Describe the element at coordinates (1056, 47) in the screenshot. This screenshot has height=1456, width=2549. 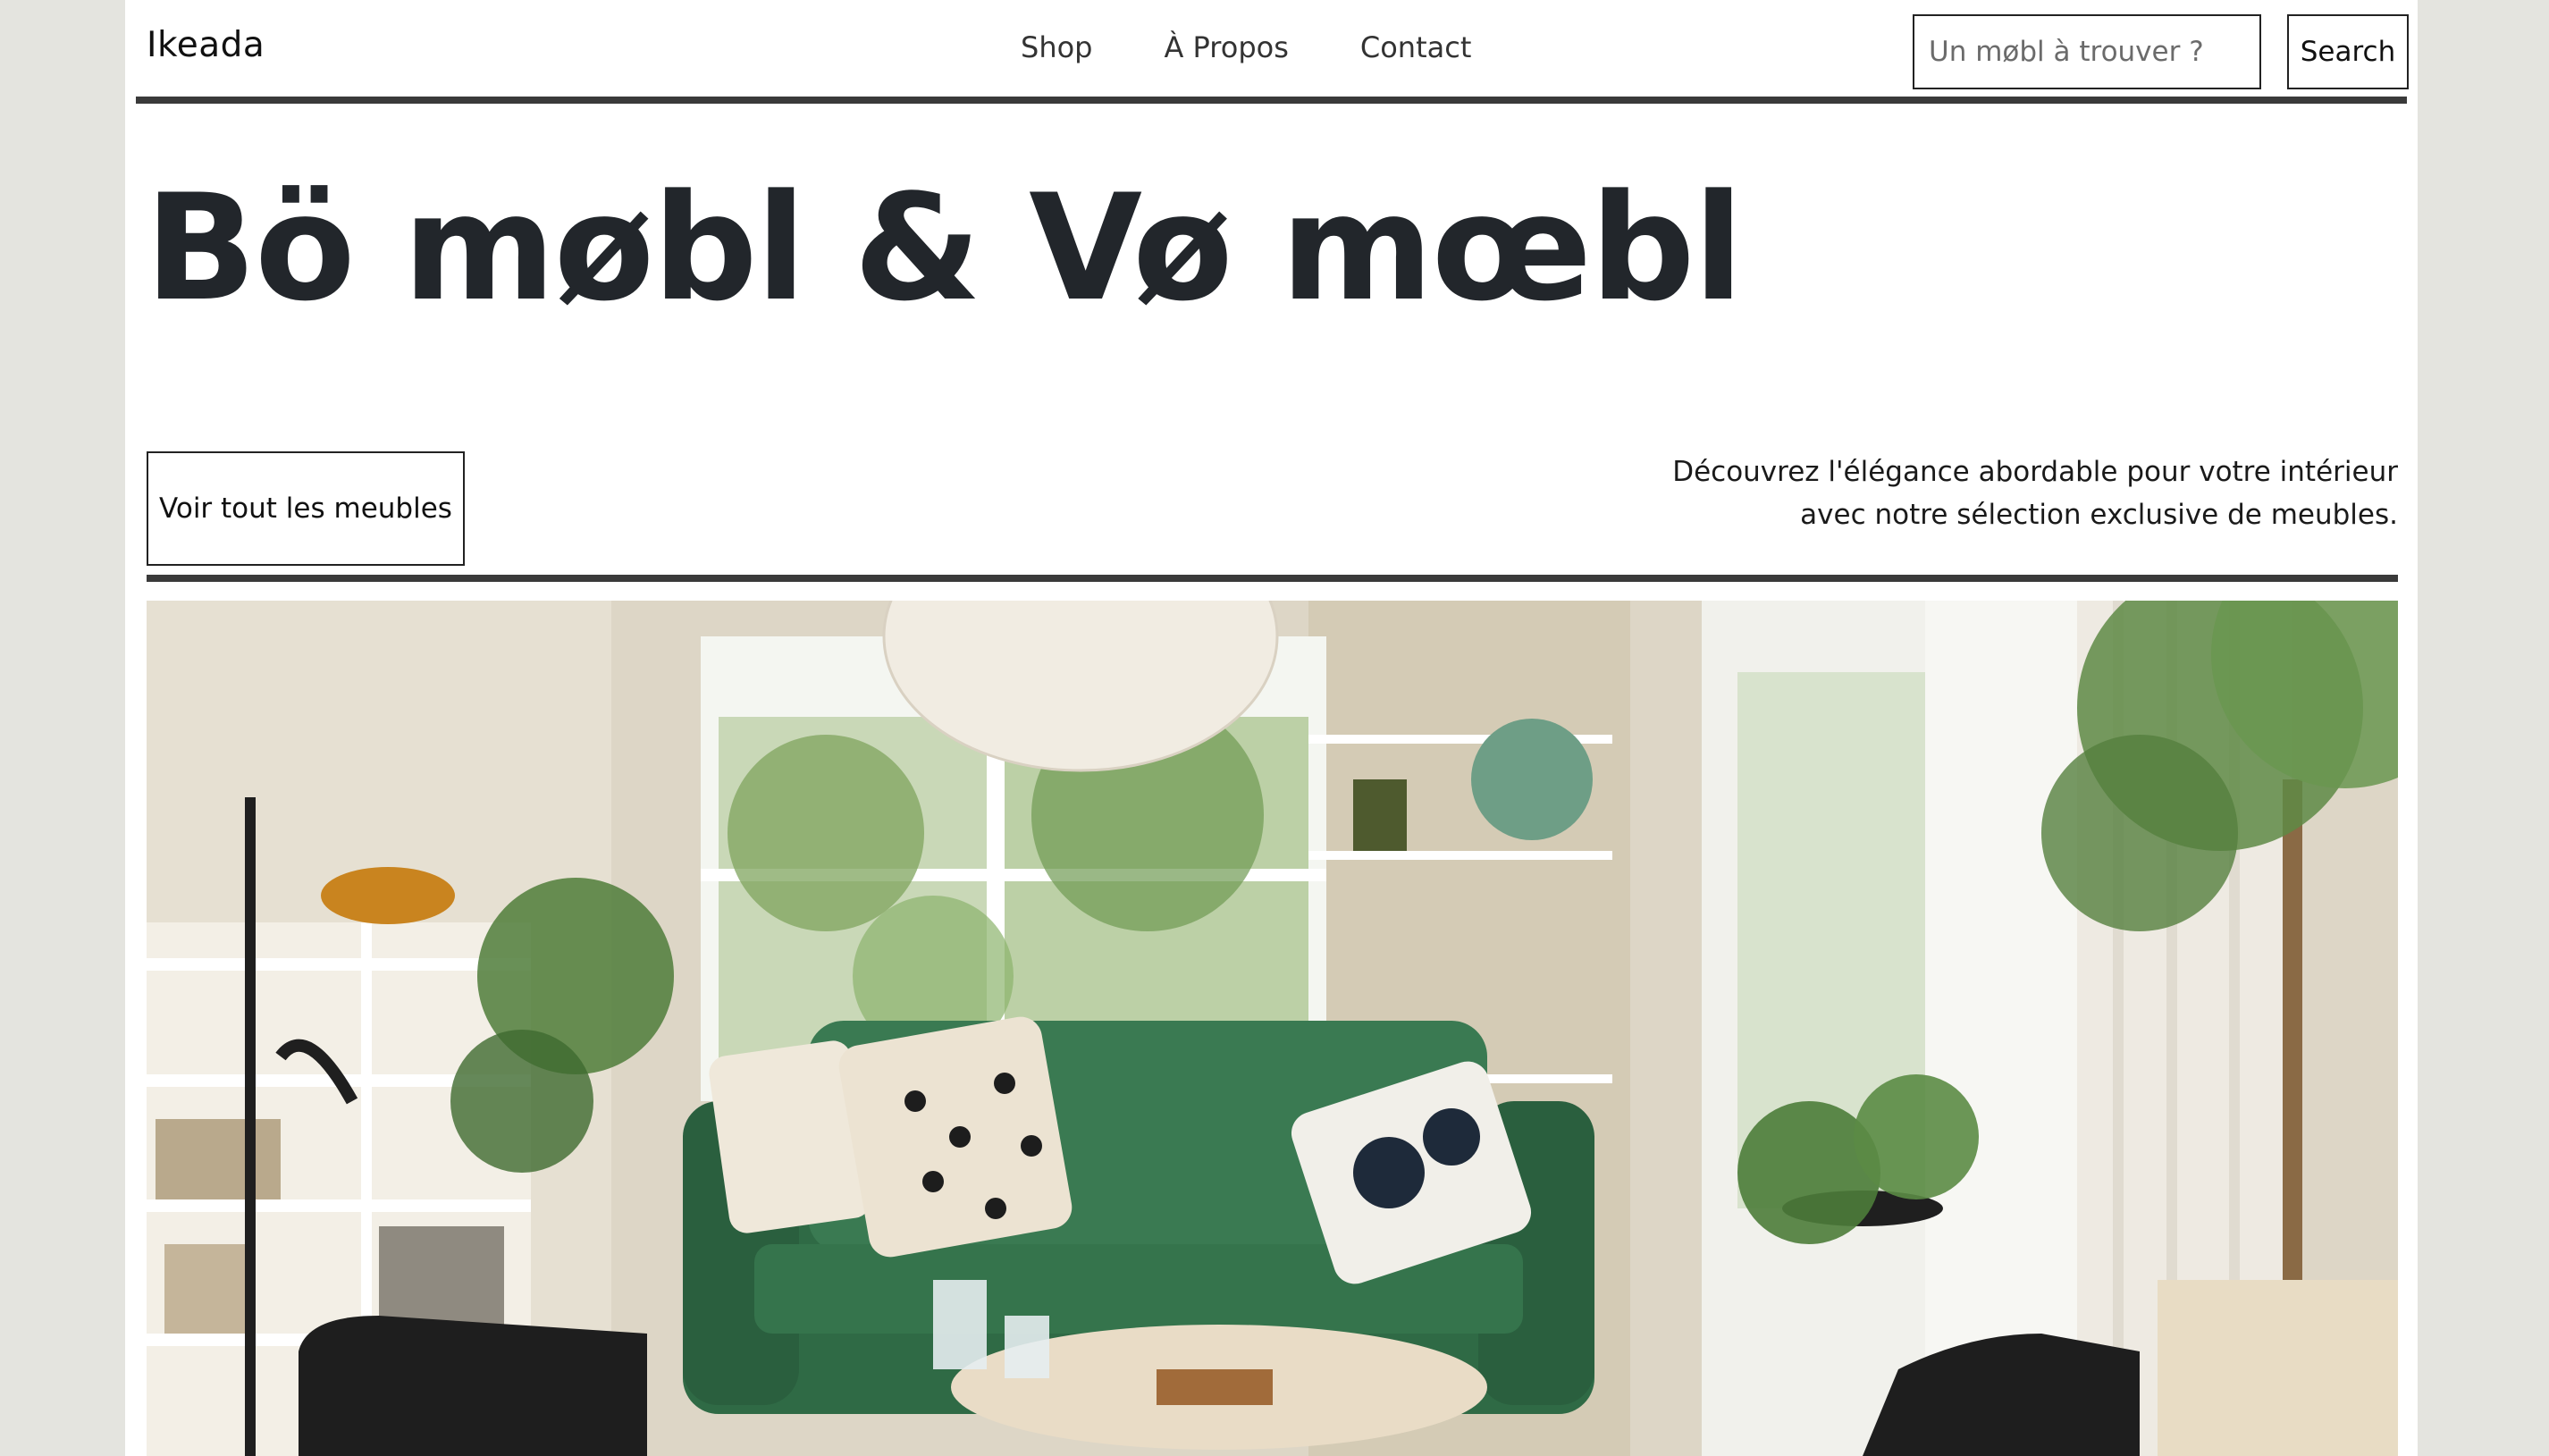
I see `nav-link-shop: Shop` at that location.